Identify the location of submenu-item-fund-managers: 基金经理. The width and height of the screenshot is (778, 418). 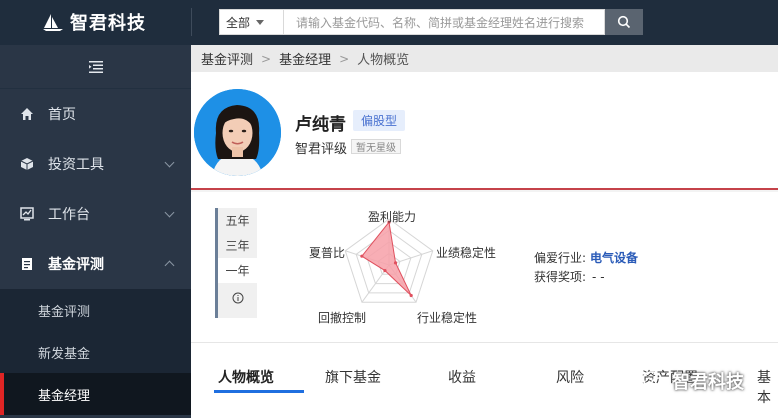
(95, 394).